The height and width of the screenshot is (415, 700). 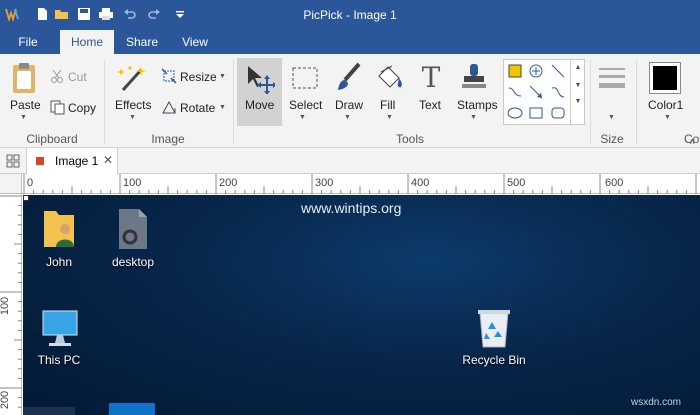 What do you see at coordinates (665, 78) in the screenshot?
I see `color1-swatch` at bounding box center [665, 78].